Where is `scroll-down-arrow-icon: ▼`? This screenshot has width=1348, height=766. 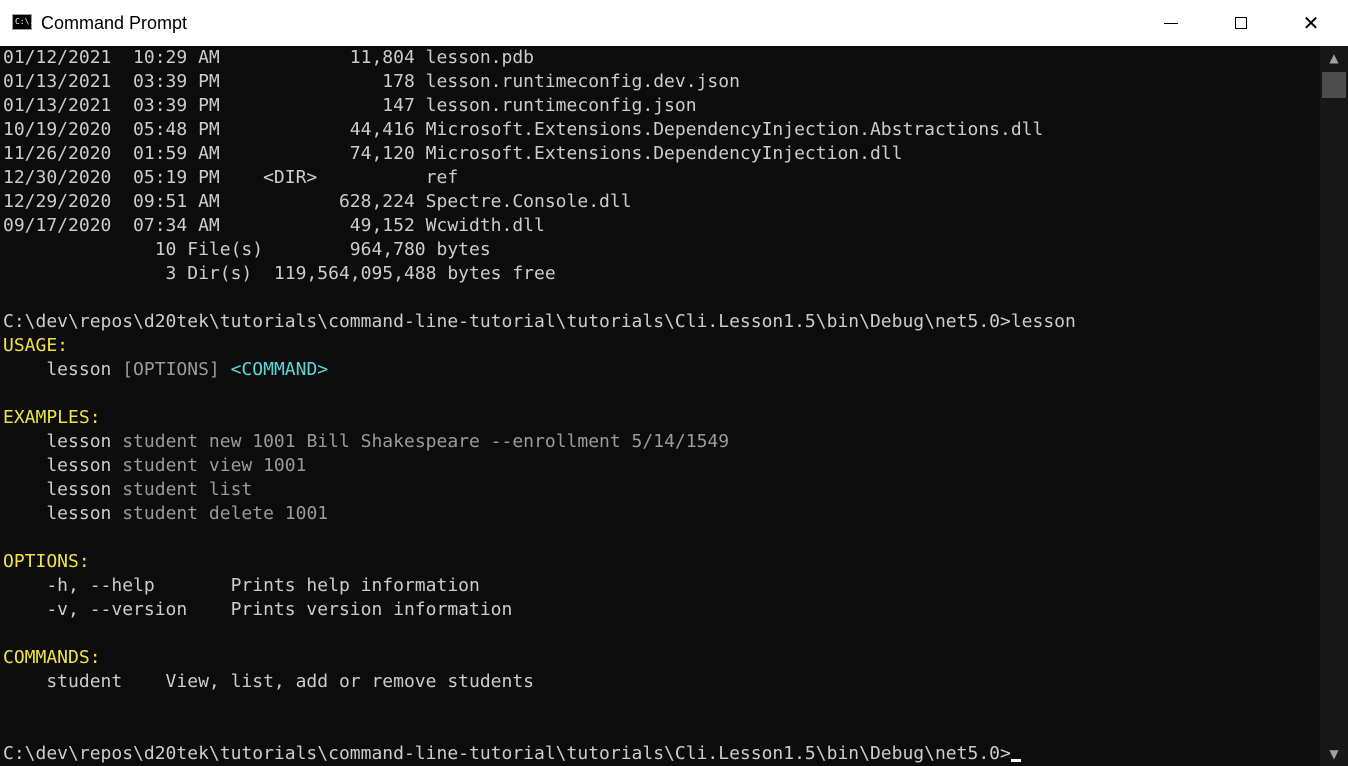
scroll-down-arrow-icon: ▼ is located at coordinates (1334, 754).